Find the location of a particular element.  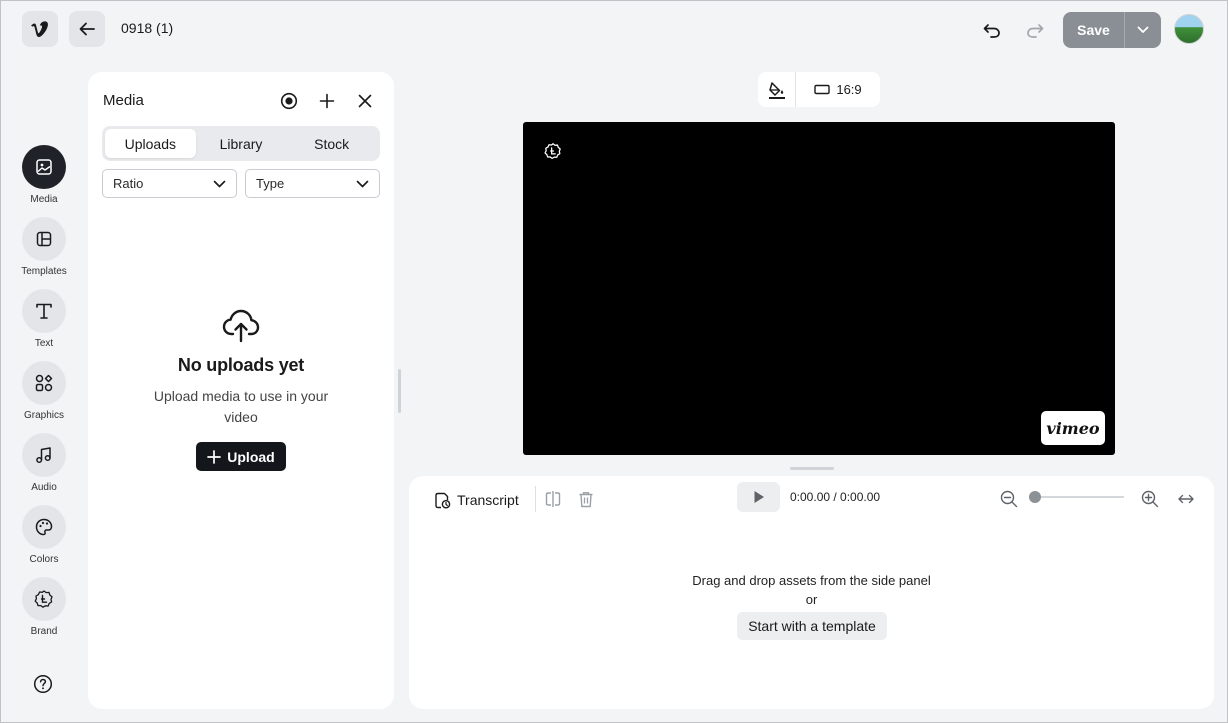

sidebar-item-media: Media is located at coordinates (44, 175).